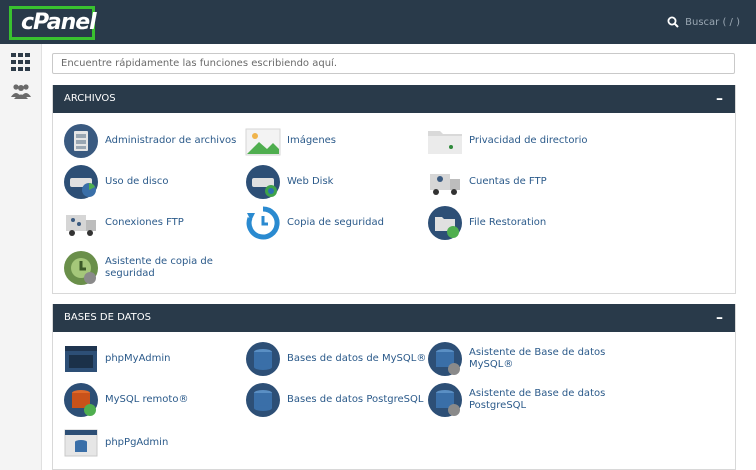  What do you see at coordinates (712, 22) in the screenshot?
I see `search-label: Buscar ( / )` at bounding box center [712, 22].